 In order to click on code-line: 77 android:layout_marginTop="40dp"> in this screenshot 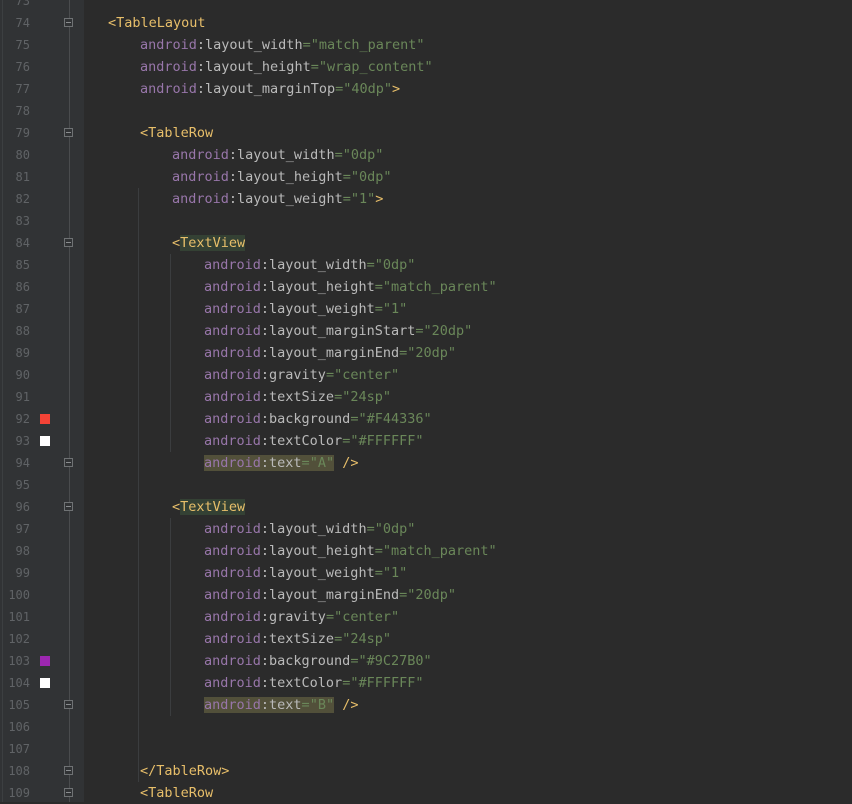, I will do `click(426, 89)`.